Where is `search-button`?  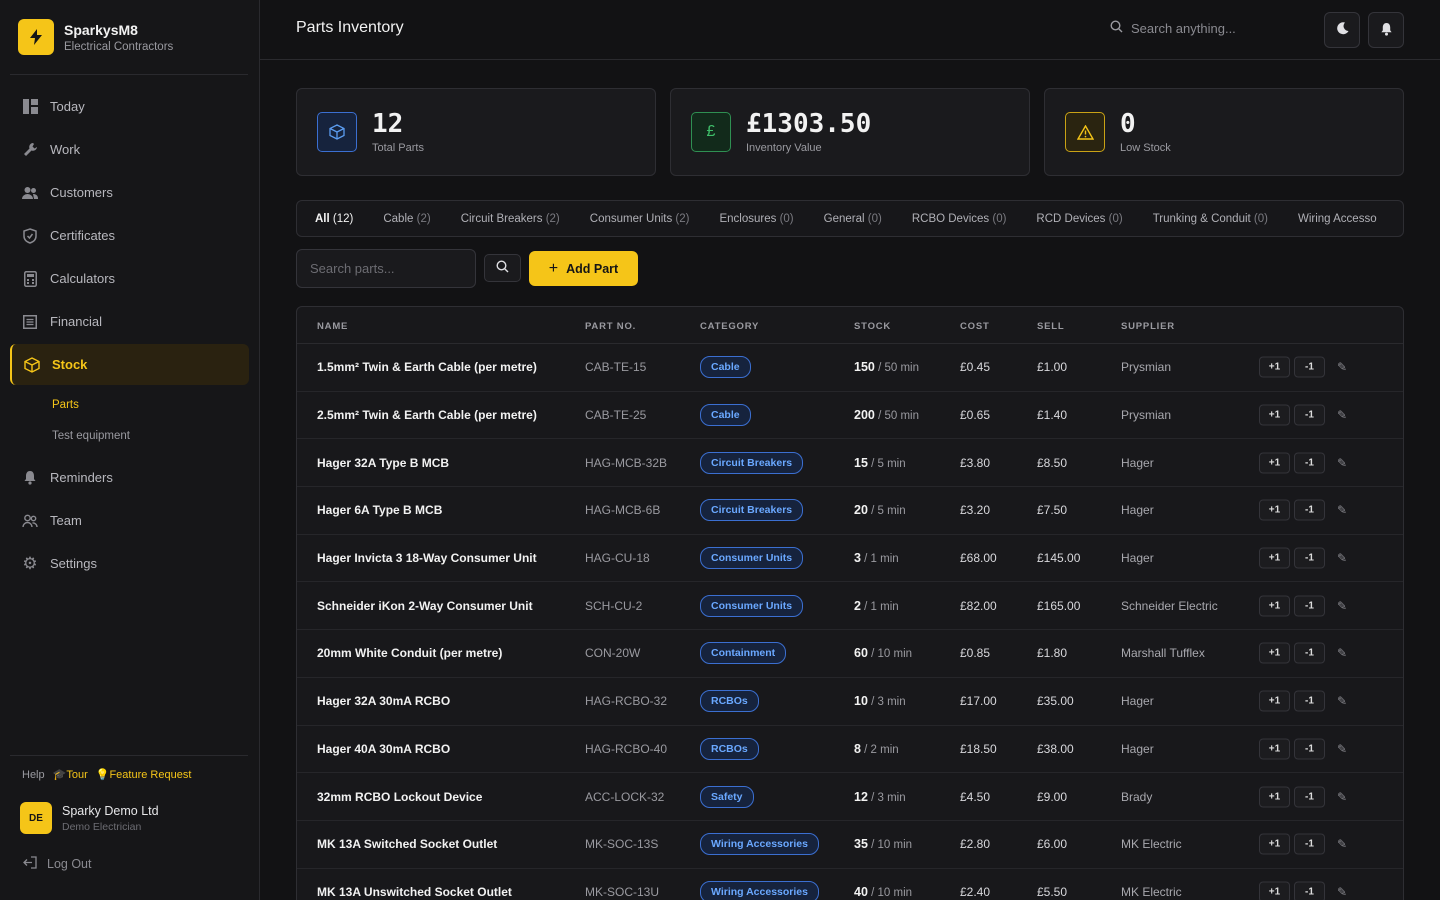 search-button is located at coordinates (502, 268).